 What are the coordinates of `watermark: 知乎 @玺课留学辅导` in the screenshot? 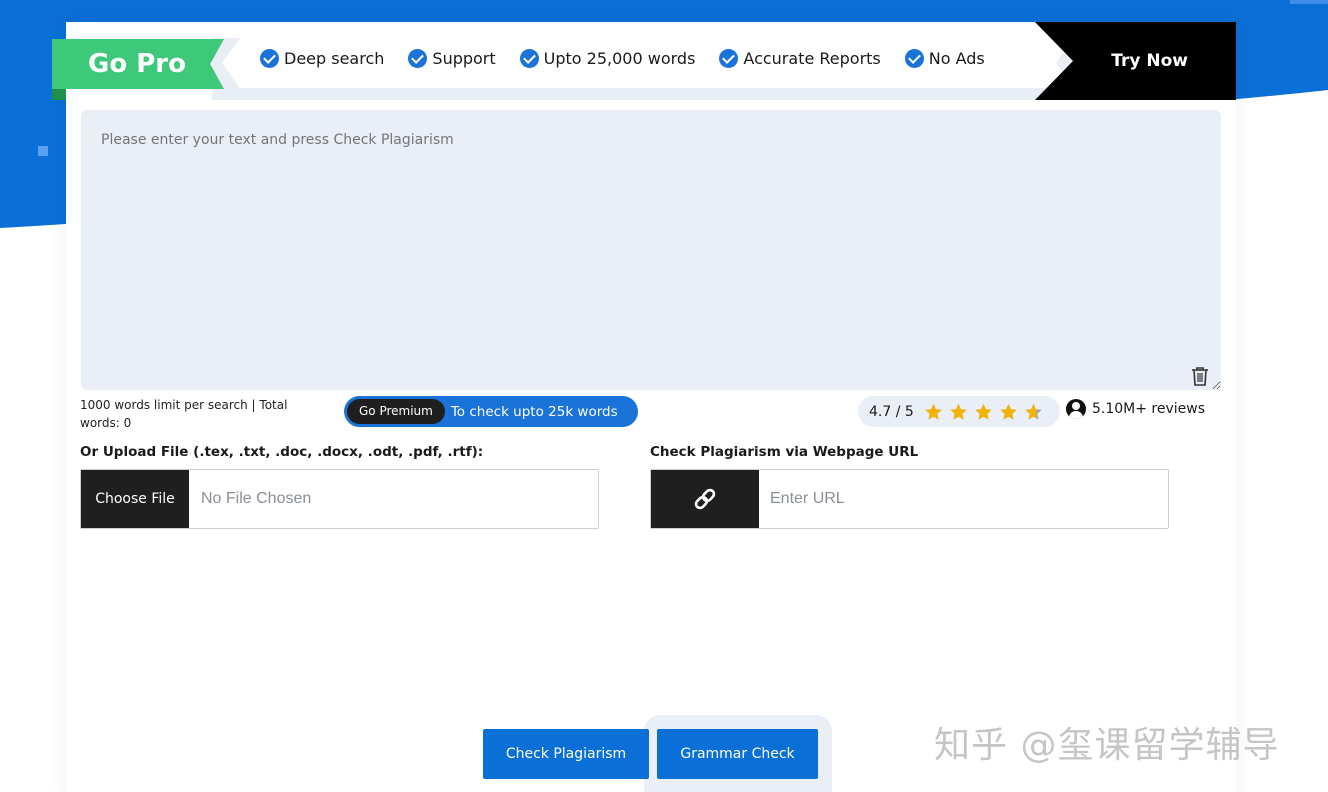 It's located at (1107, 745).